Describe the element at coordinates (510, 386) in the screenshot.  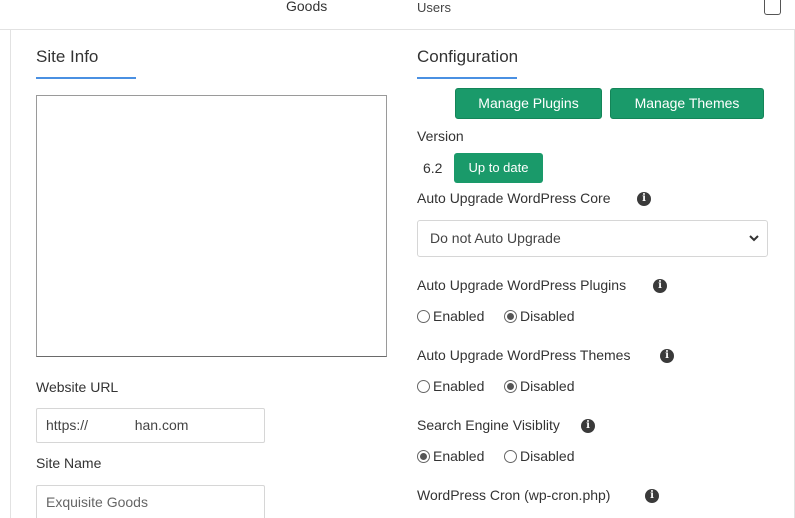
I see `auto-upgrade-themes-disabled-radio` at that location.